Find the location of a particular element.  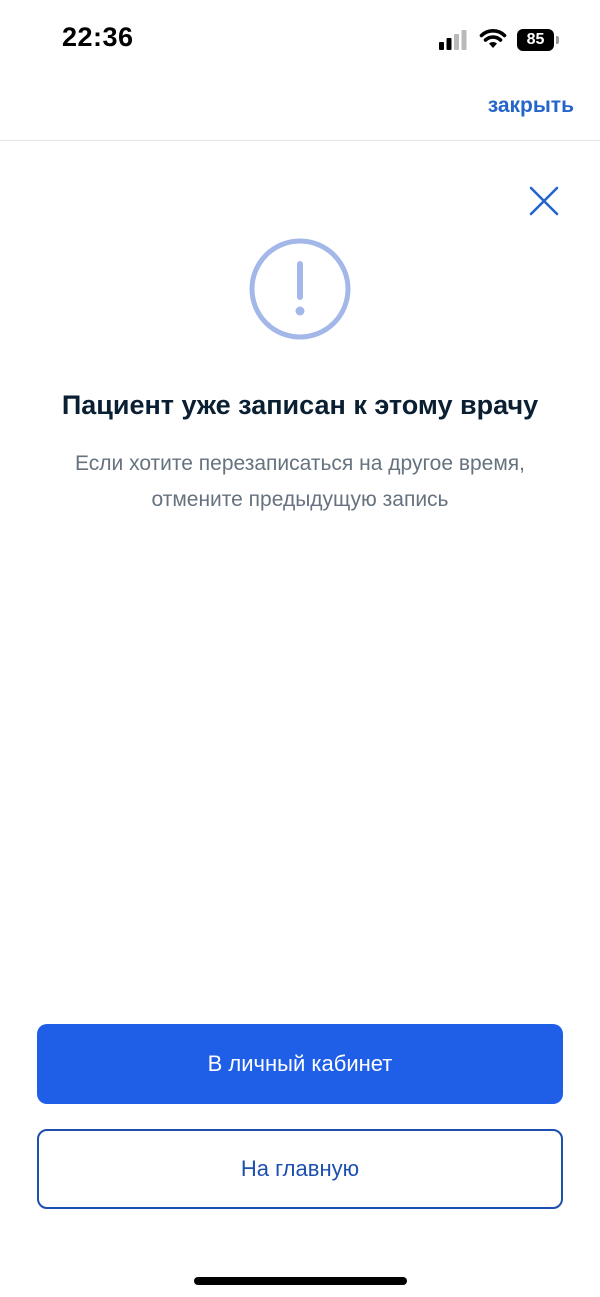

close-link: закрыть is located at coordinates (531, 106).